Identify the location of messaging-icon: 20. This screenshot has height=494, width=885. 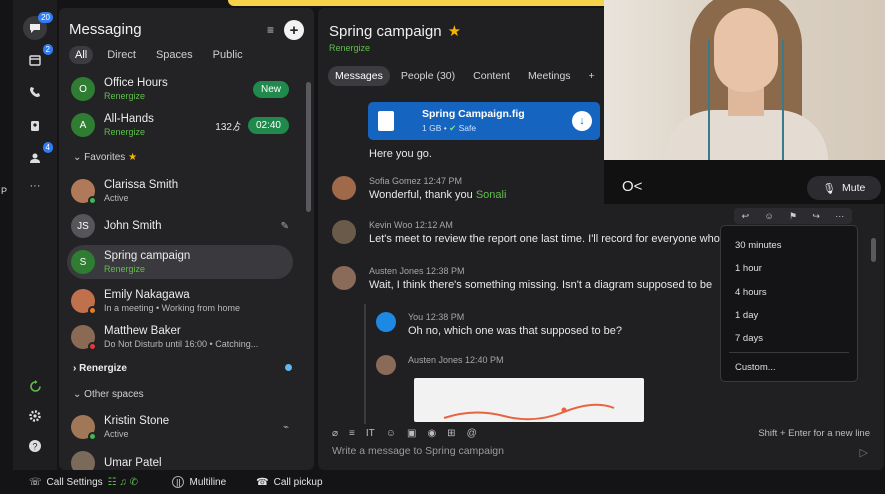
(38, 26).